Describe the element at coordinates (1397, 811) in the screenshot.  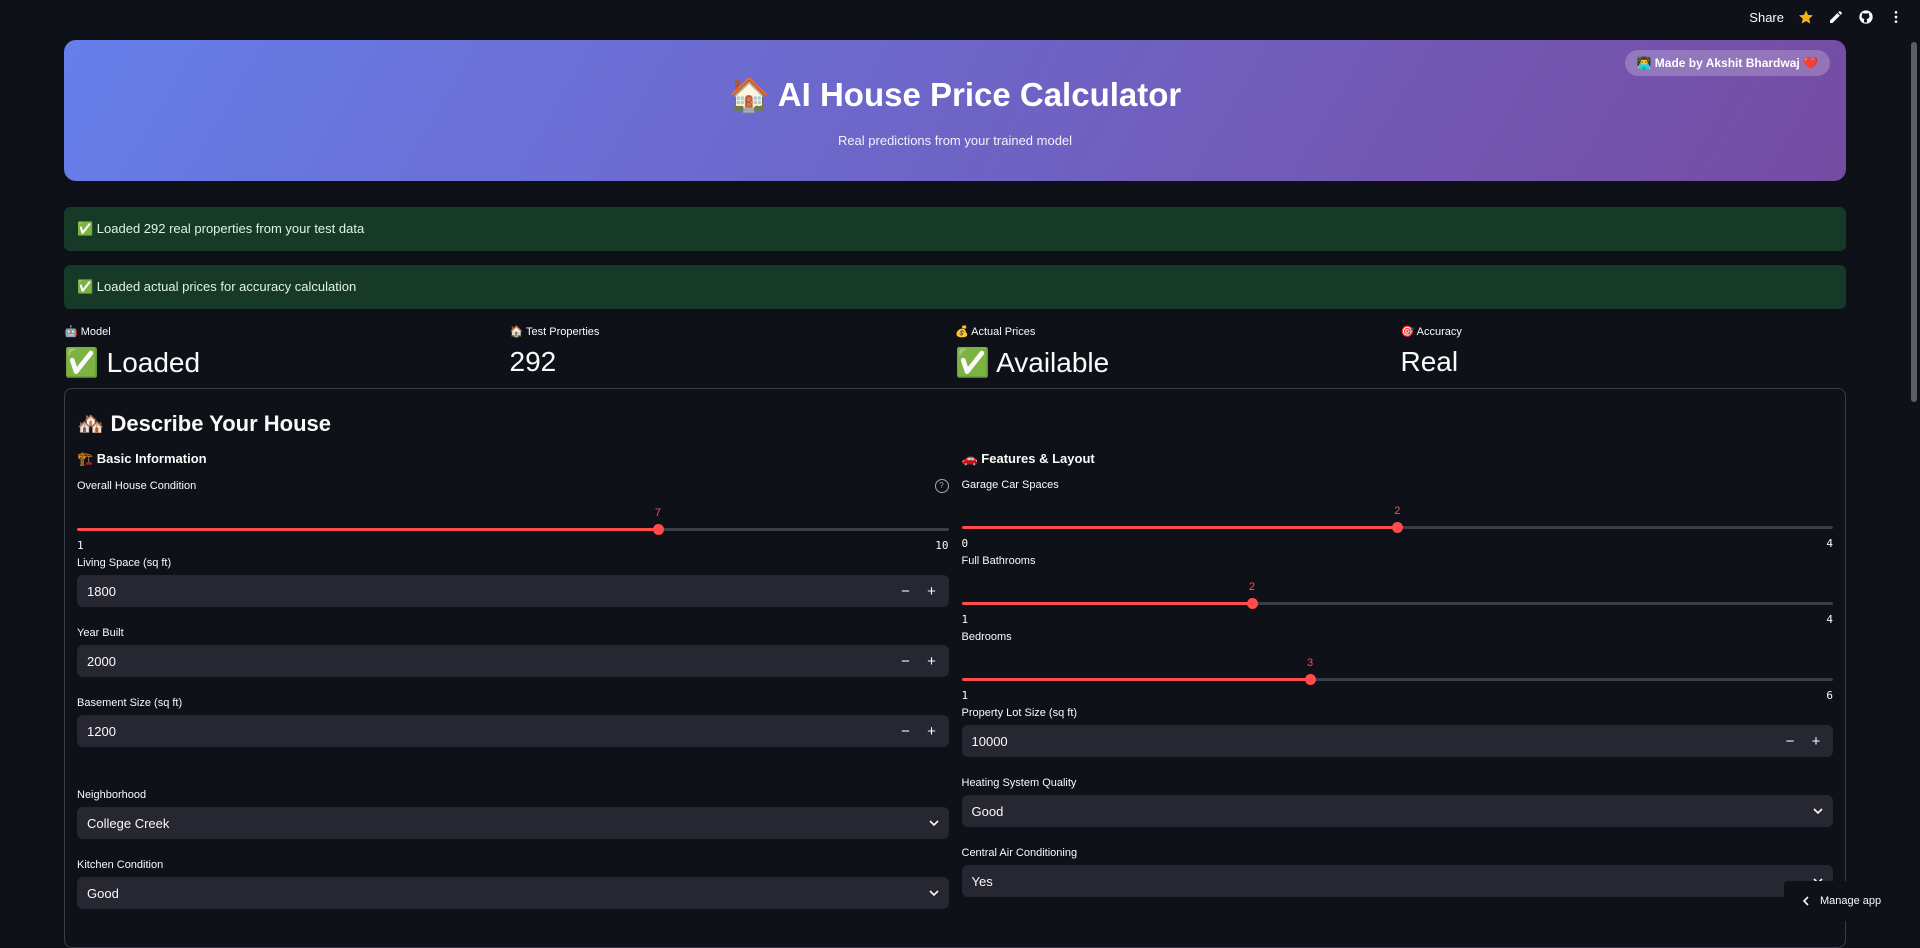
I see `heating-quality-select: Good` at that location.